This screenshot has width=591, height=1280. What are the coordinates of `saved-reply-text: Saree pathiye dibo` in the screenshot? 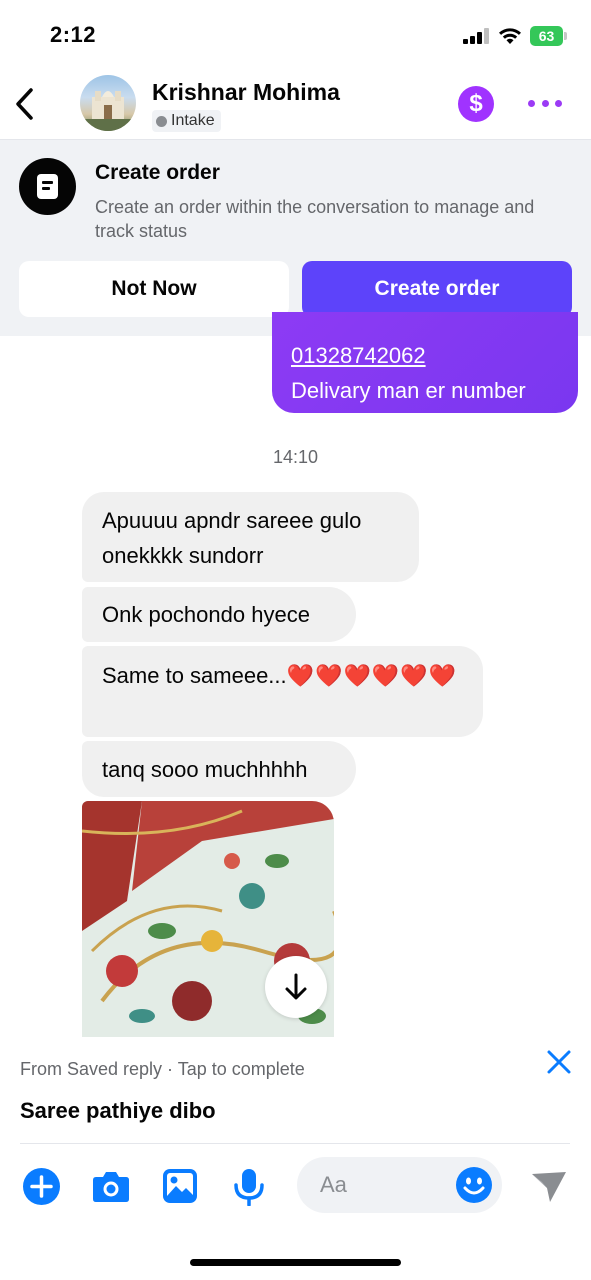 It's located at (118, 1111).